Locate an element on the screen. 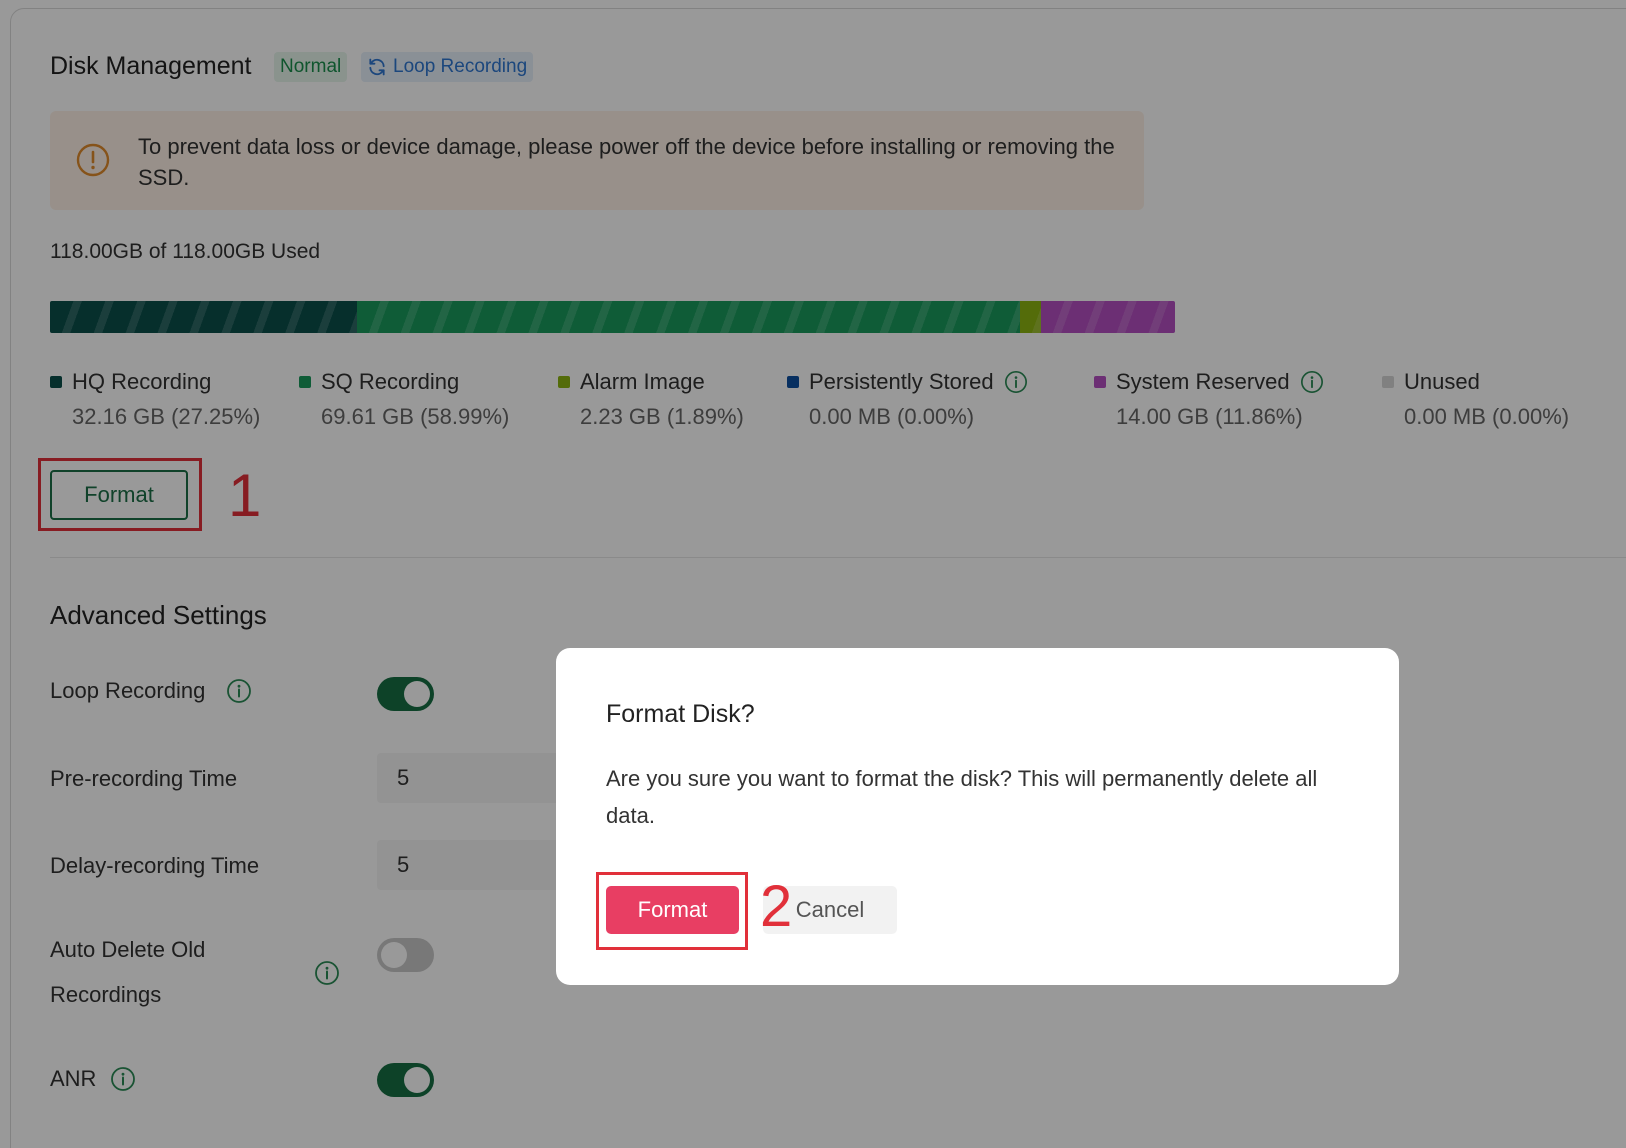 Image resolution: width=1626 pixels, height=1148 pixels. annotation-number-2: 2 is located at coordinates (776, 906).